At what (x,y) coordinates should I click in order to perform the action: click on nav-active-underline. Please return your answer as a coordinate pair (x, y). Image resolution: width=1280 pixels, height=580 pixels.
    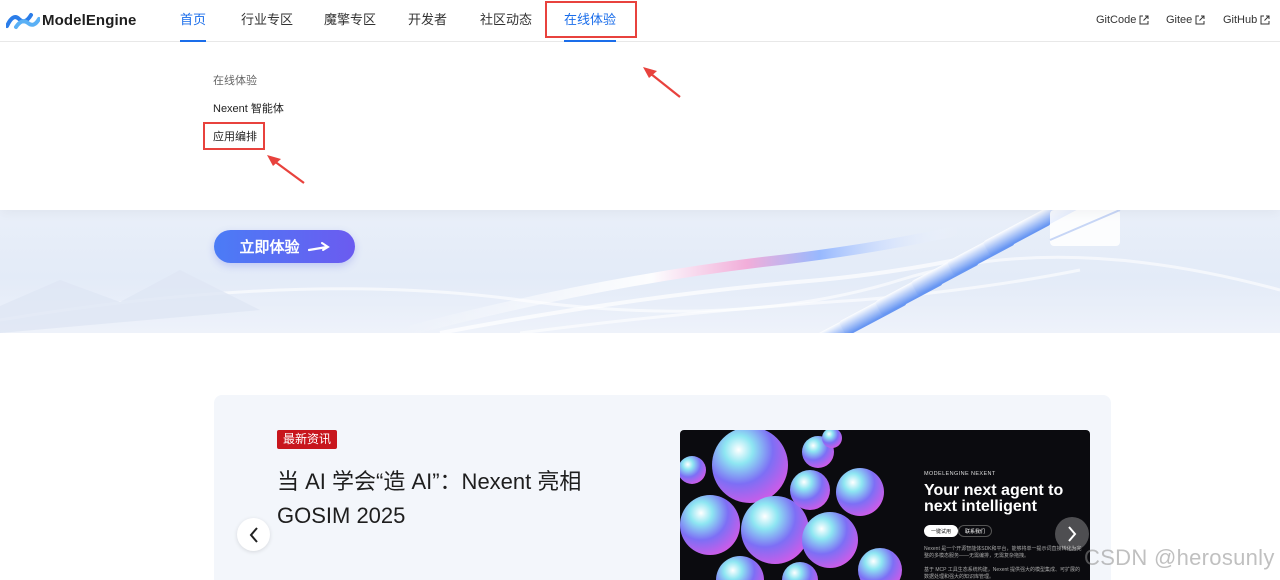
    Looking at the image, I should click on (193, 41).